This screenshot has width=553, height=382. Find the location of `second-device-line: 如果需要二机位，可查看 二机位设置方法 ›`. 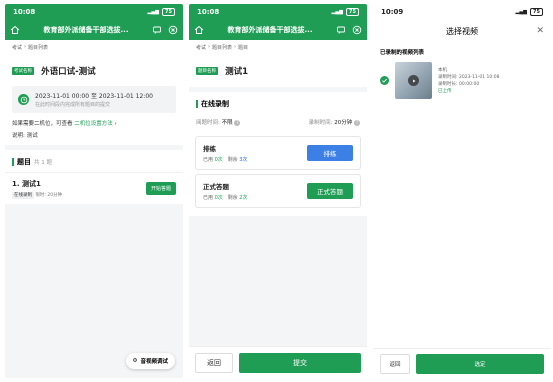

second-device-line: 如果需要二机位，可查看 二机位设置方法 › is located at coordinates (94, 123).